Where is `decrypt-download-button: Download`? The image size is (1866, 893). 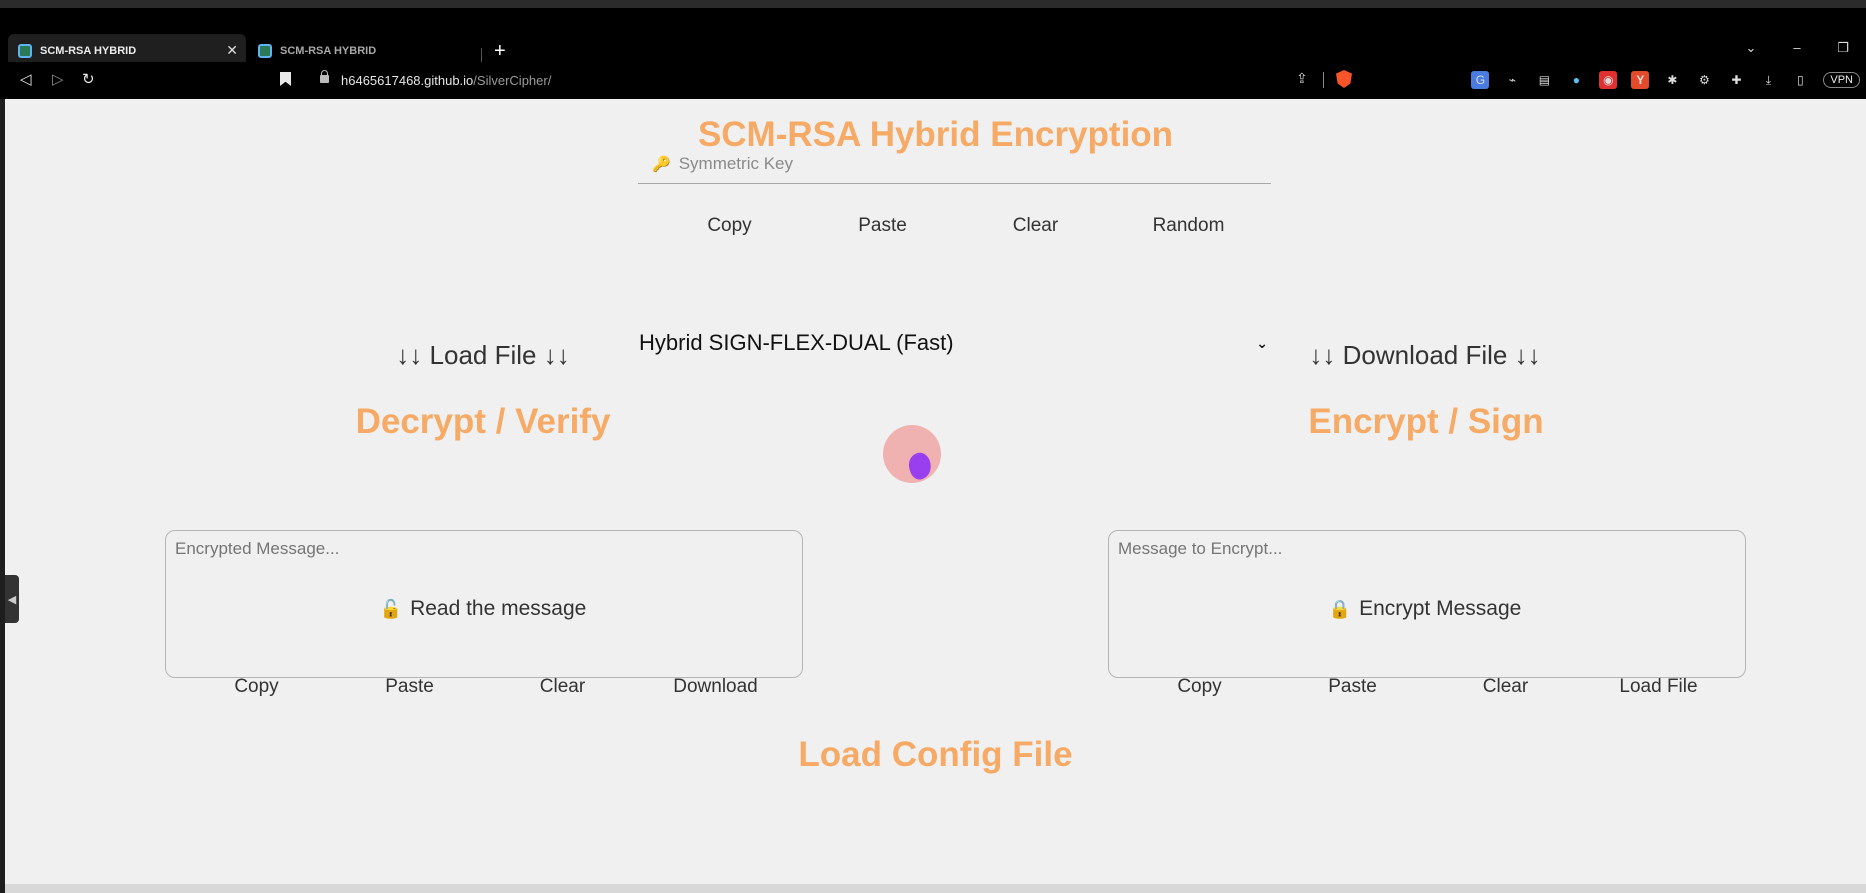 decrypt-download-button: Download is located at coordinates (715, 687).